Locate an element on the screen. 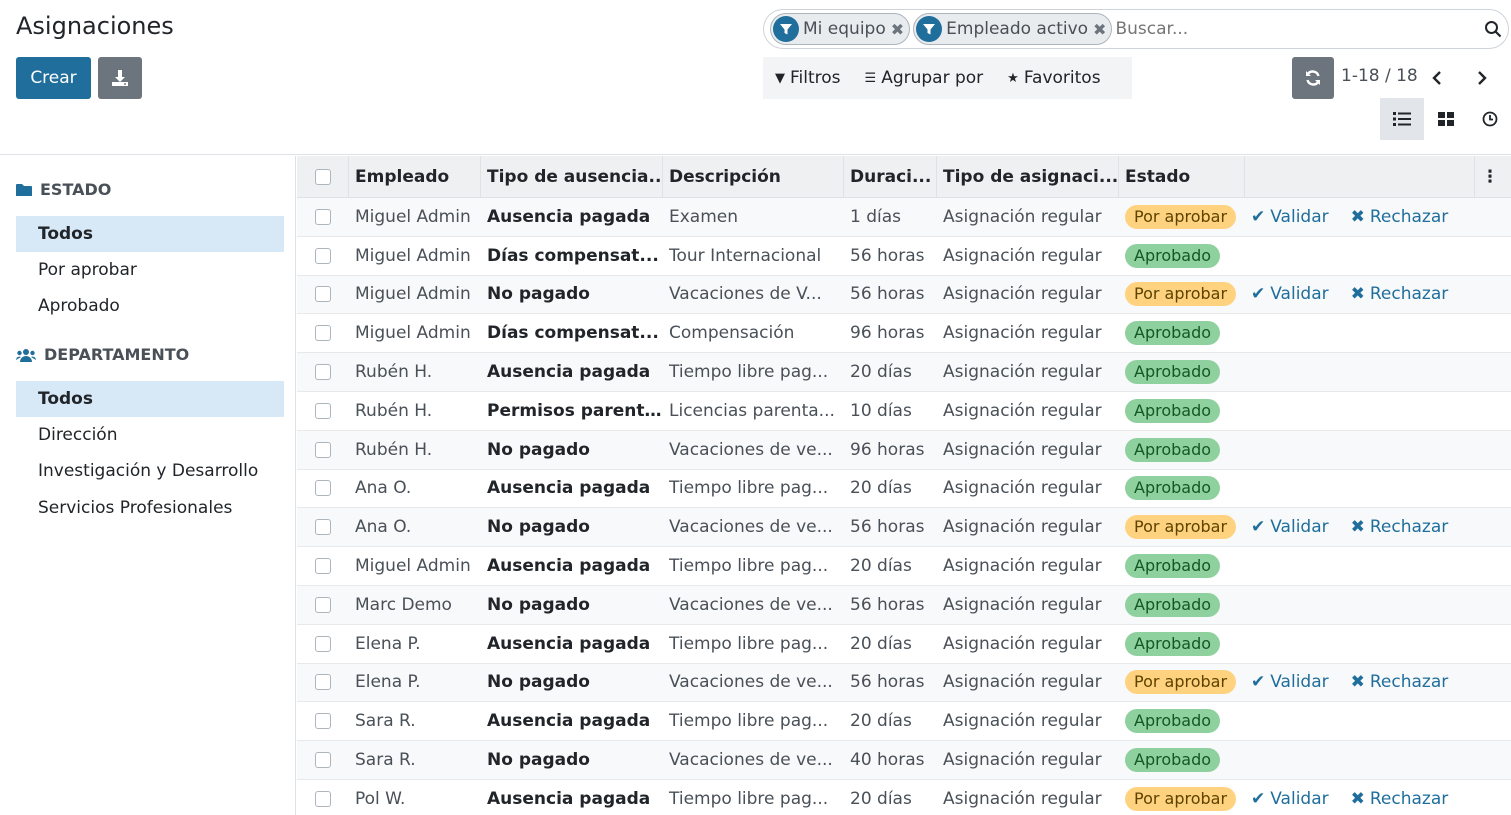 This screenshot has width=1511, height=815. department-filter-services: Servicios Profesionales is located at coordinates (150, 508).